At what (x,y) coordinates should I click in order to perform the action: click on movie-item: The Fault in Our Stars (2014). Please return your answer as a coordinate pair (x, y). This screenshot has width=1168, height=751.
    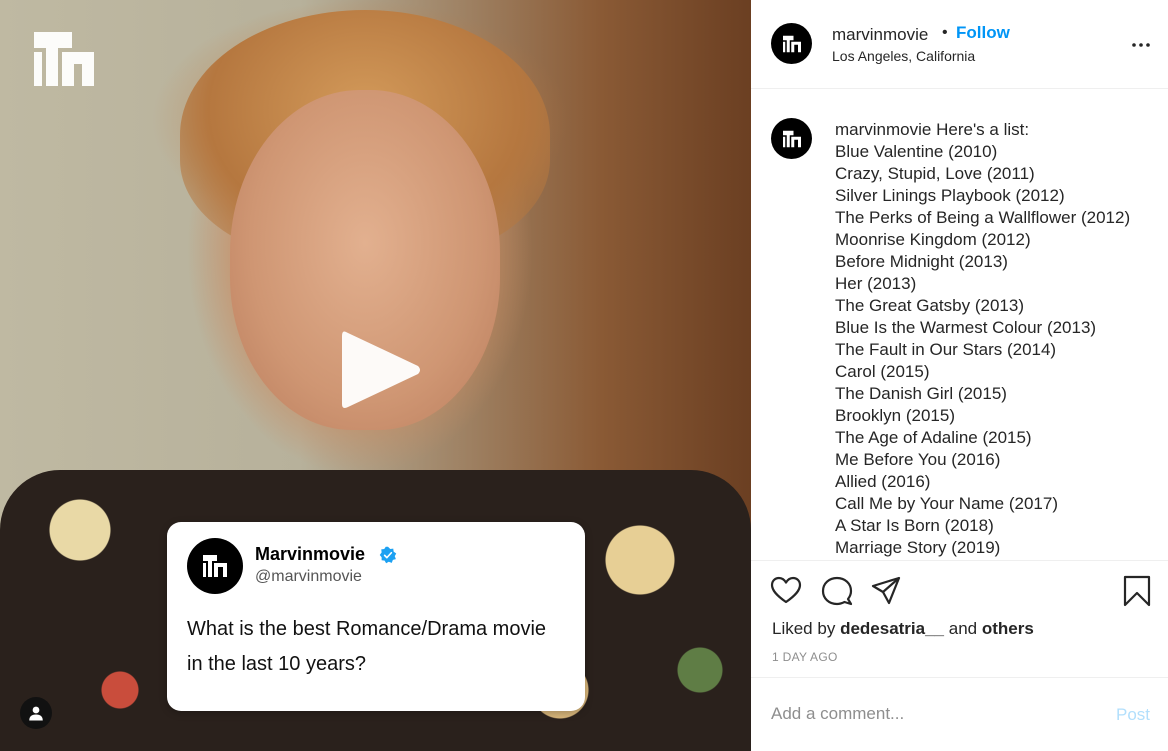
    Looking at the image, I should click on (946, 349).